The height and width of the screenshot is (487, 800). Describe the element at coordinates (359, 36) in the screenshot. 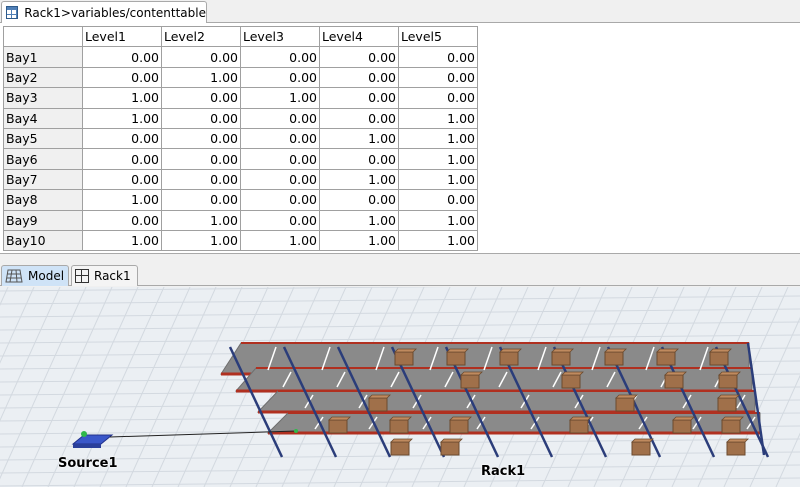

I see `column-header: Level4` at that location.